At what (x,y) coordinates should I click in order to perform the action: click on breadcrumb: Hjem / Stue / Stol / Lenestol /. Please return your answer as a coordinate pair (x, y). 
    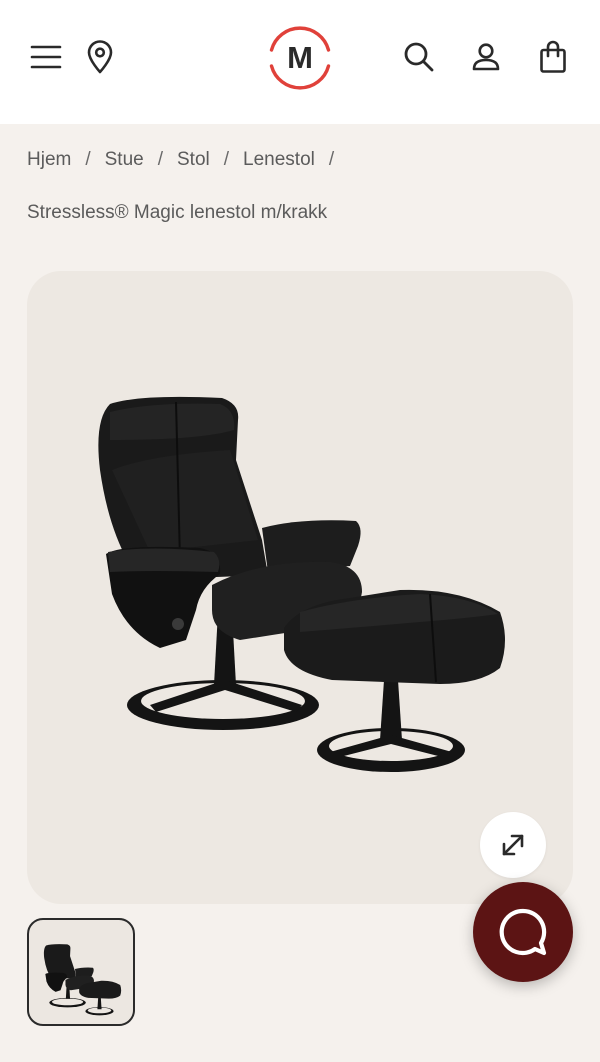
    Looking at the image, I should click on (187, 160).